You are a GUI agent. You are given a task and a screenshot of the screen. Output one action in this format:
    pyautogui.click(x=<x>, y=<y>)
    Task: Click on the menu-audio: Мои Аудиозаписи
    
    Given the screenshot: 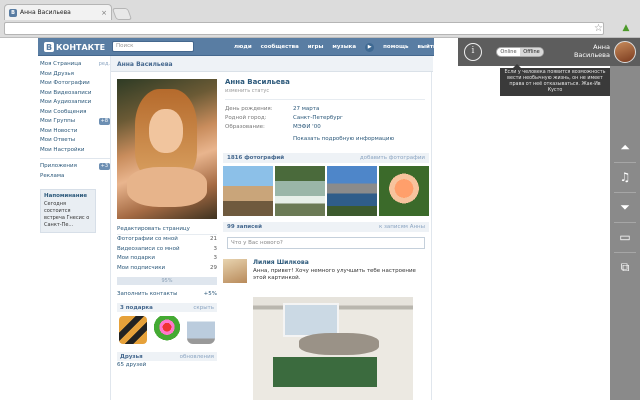 What is the action you would take?
    pyautogui.click(x=75, y=103)
    